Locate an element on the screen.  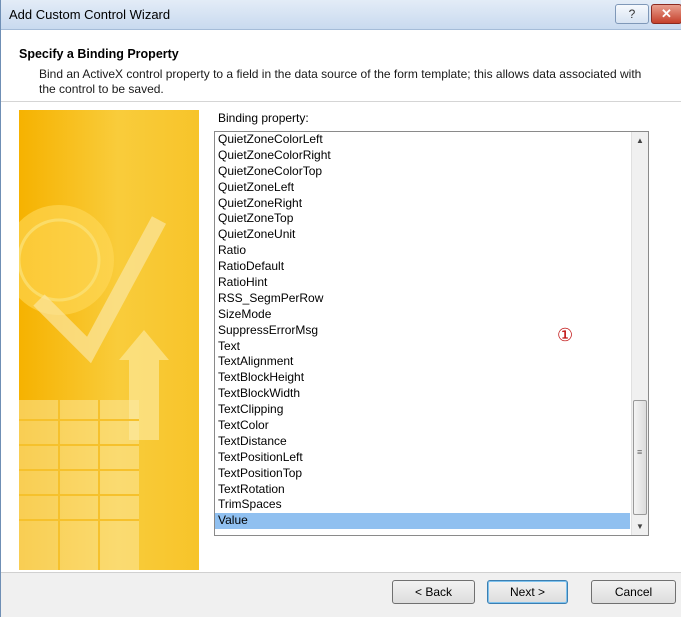
list-item: QuietZoneColorLeft is located at coordinates (422, 140).